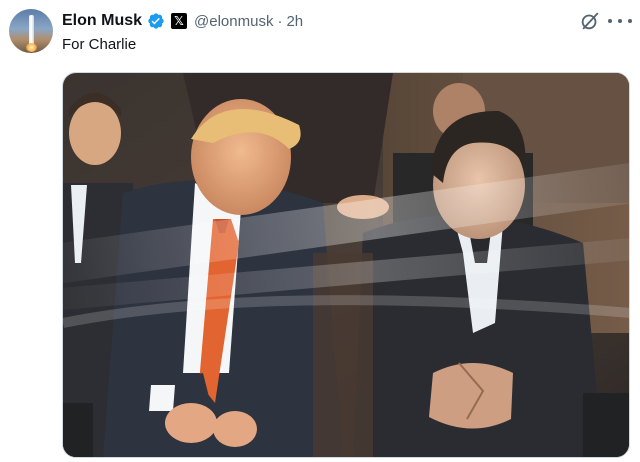  Describe the element at coordinates (620, 21) in the screenshot. I see `more-options-icon` at that location.